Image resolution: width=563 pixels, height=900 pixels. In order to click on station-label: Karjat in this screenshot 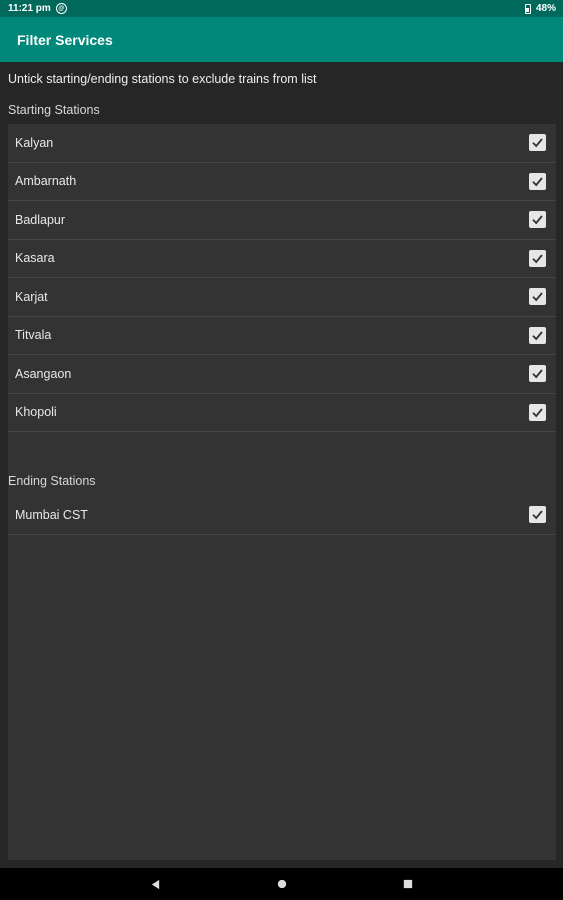, I will do `click(31, 296)`.